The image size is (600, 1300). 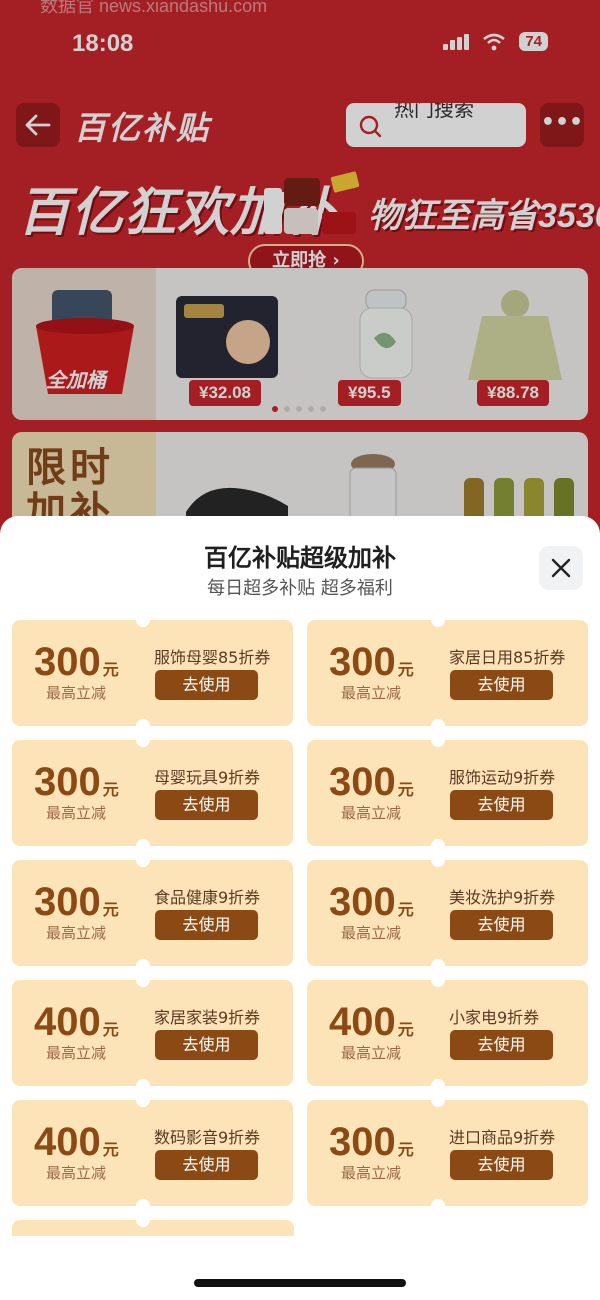 What do you see at coordinates (212, 657) in the screenshot?
I see `coupon-name: 服饰母婴85折券` at bounding box center [212, 657].